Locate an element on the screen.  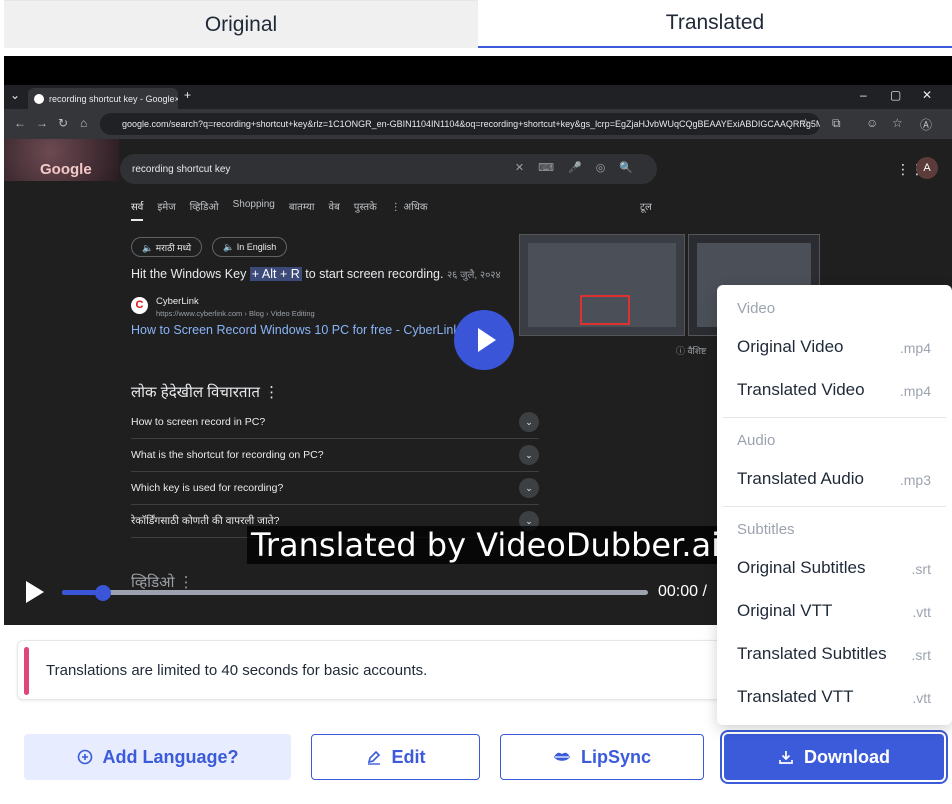
bookmark-star-icon: ☆ is located at coordinates (805, 123).